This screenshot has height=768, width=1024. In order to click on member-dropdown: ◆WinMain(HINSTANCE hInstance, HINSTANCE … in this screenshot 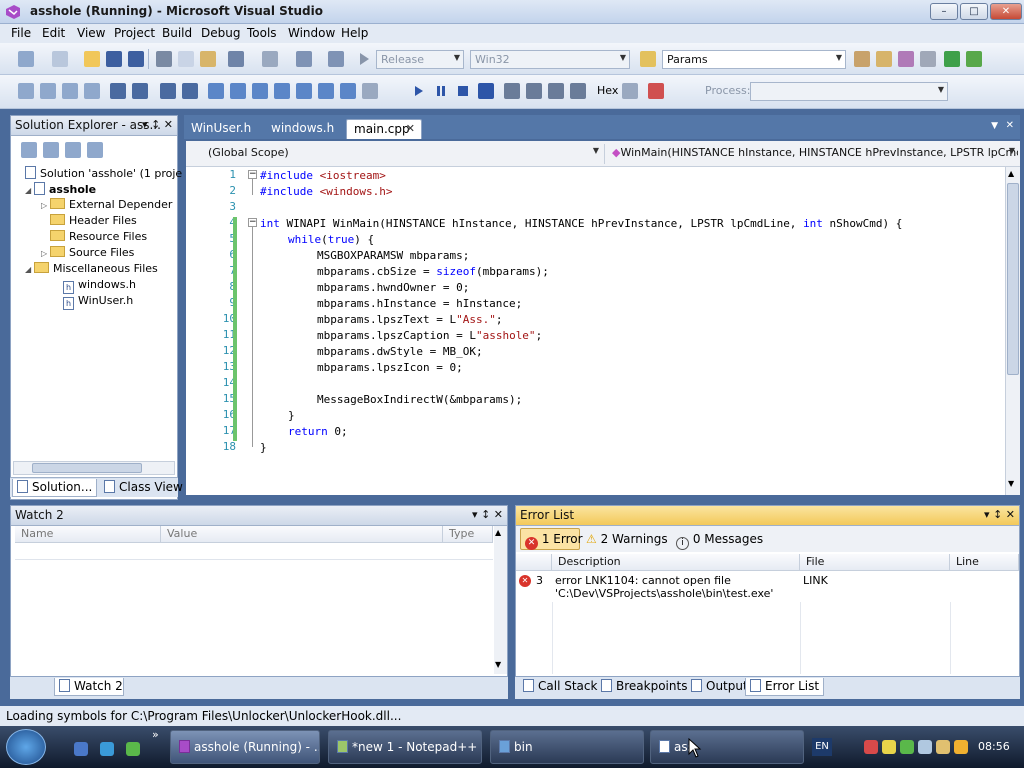, I will do `click(813, 153)`.